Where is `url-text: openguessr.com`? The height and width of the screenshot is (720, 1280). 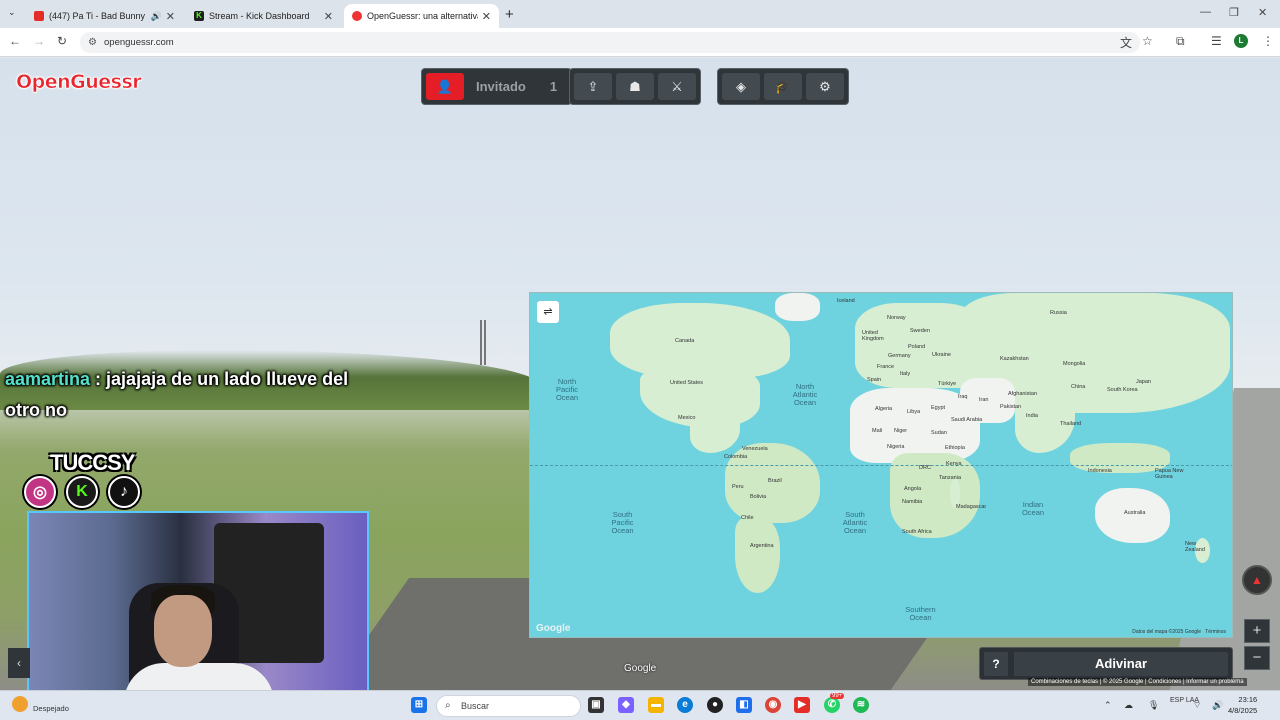
url-text: openguessr.com is located at coordinates (139, 42).